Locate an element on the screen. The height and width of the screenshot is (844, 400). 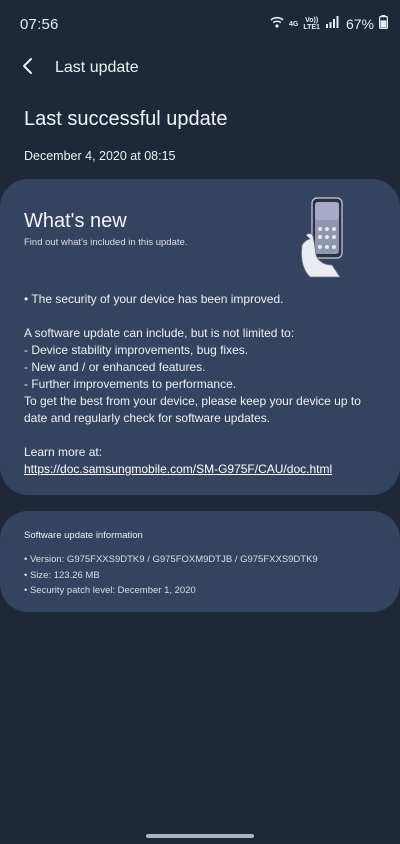
battery-icon is located at coordinates (384, 24).